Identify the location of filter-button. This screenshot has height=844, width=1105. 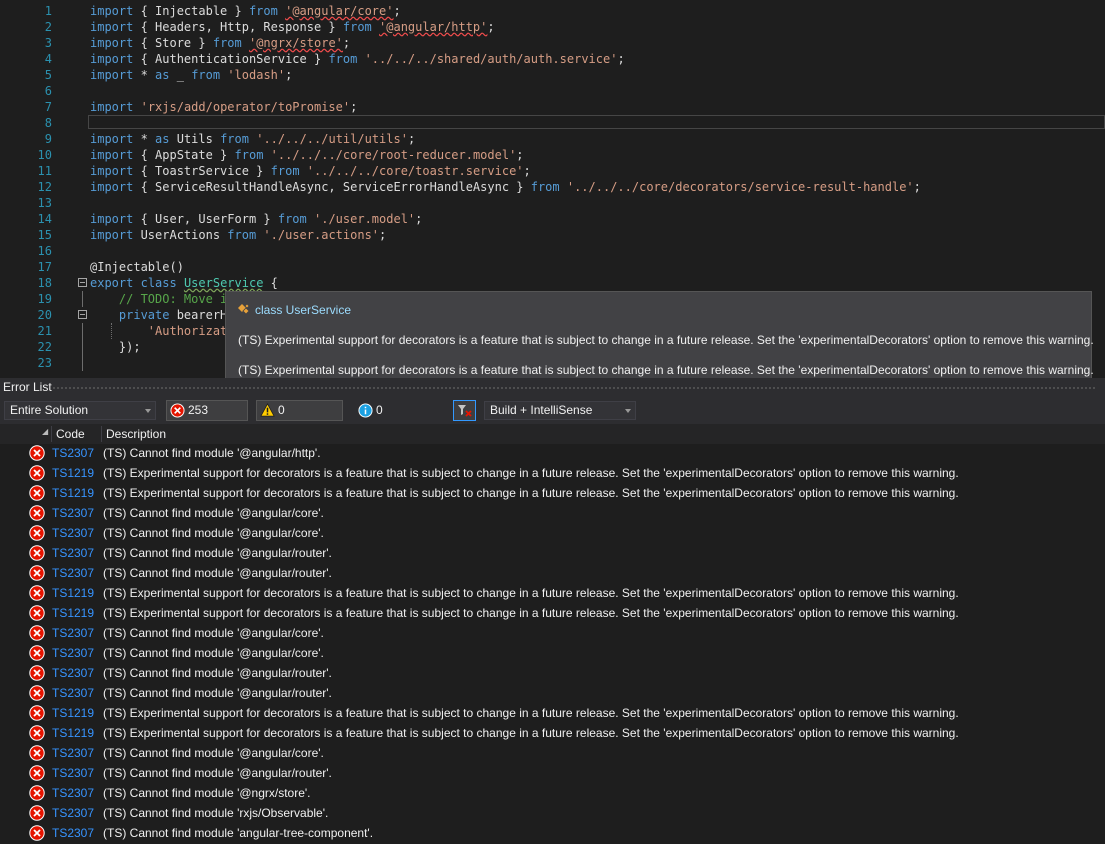
(464, 410).